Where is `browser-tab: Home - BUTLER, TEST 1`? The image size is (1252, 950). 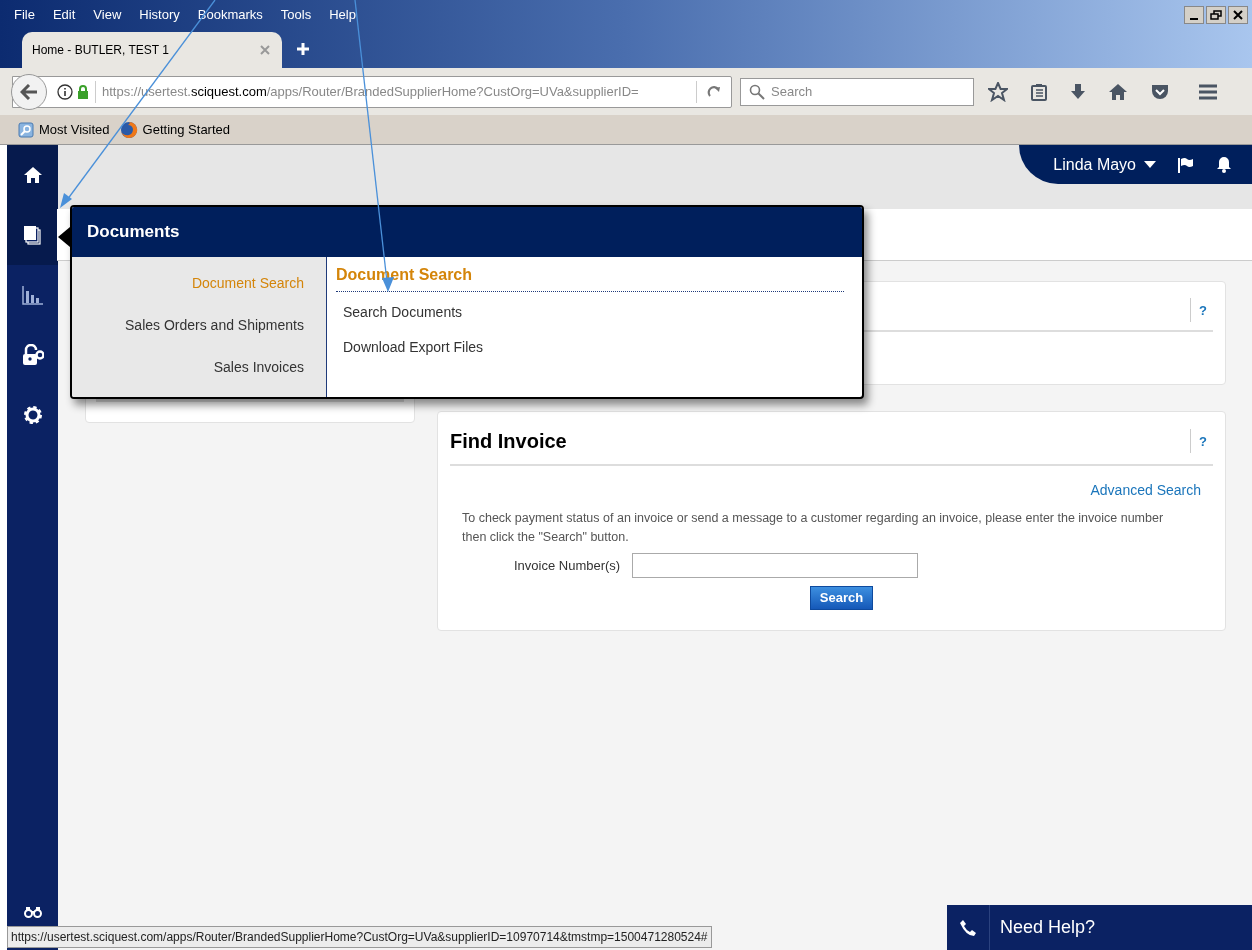
browser-tab: Home - BUTLER, TEST 1 is located at coordinates (152, 50).